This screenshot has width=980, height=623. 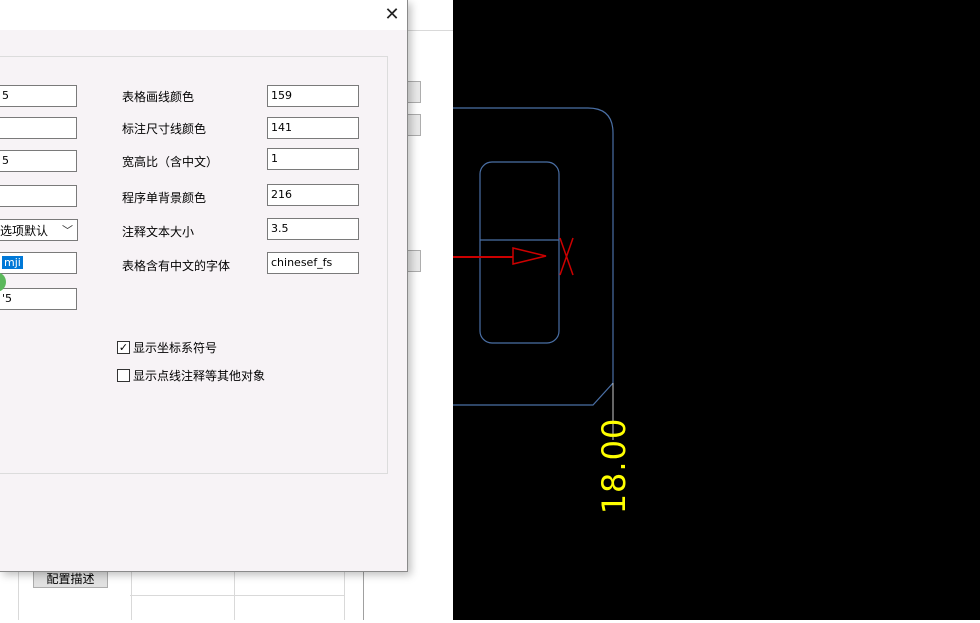 What do you see at coordinates (38, 161) in the screenshot?
I see `left-field-3: 5` at bounding box center [38, 161].